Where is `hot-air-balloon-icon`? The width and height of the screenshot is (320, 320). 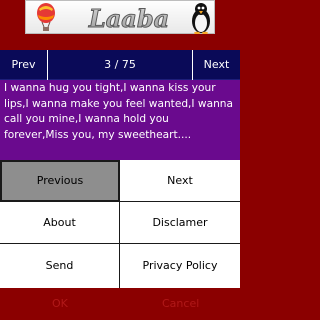
hot-air-balloon-icon is located at coordinates (46, 17).